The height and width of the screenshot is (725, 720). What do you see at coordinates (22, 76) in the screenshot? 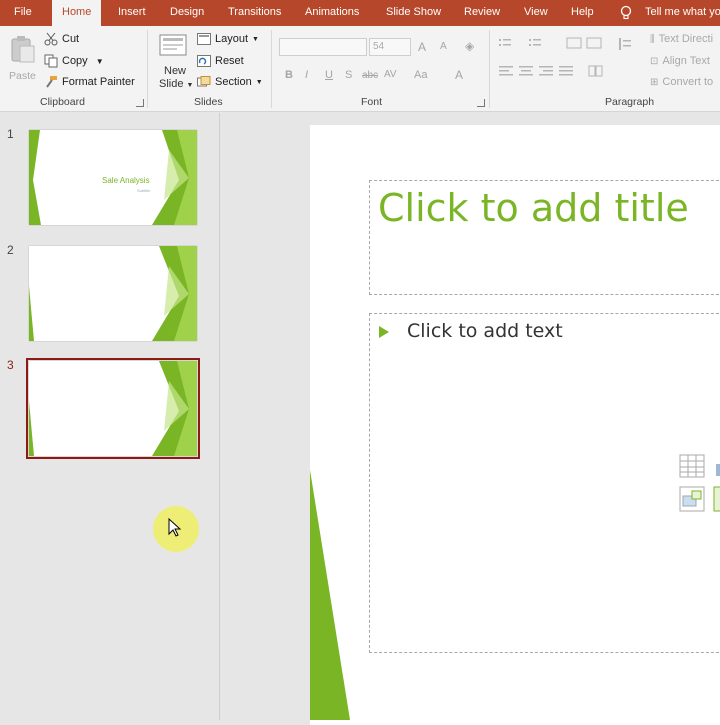
I see `paste-label: Paste` at bounding box center [22, 76].